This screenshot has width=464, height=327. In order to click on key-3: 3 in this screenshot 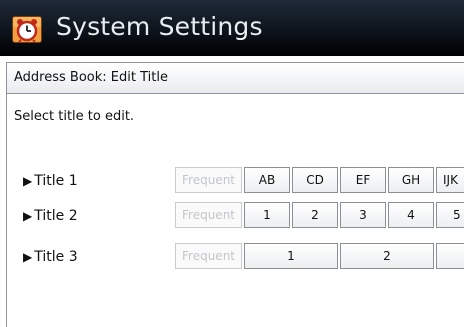, I will do `click(363, 215)`.